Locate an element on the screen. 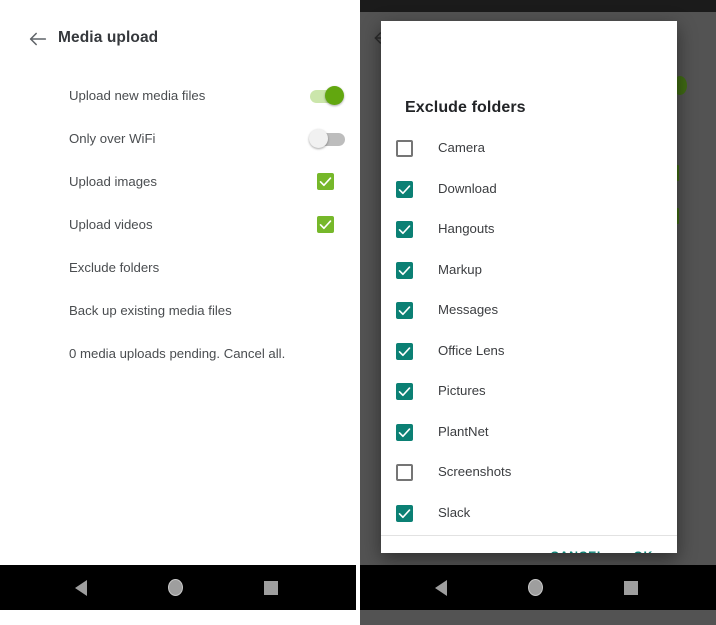 Image resolution: width=716 pixels, height=625 pixels. list-item-label: Slack is located at coordinates (454, 512).